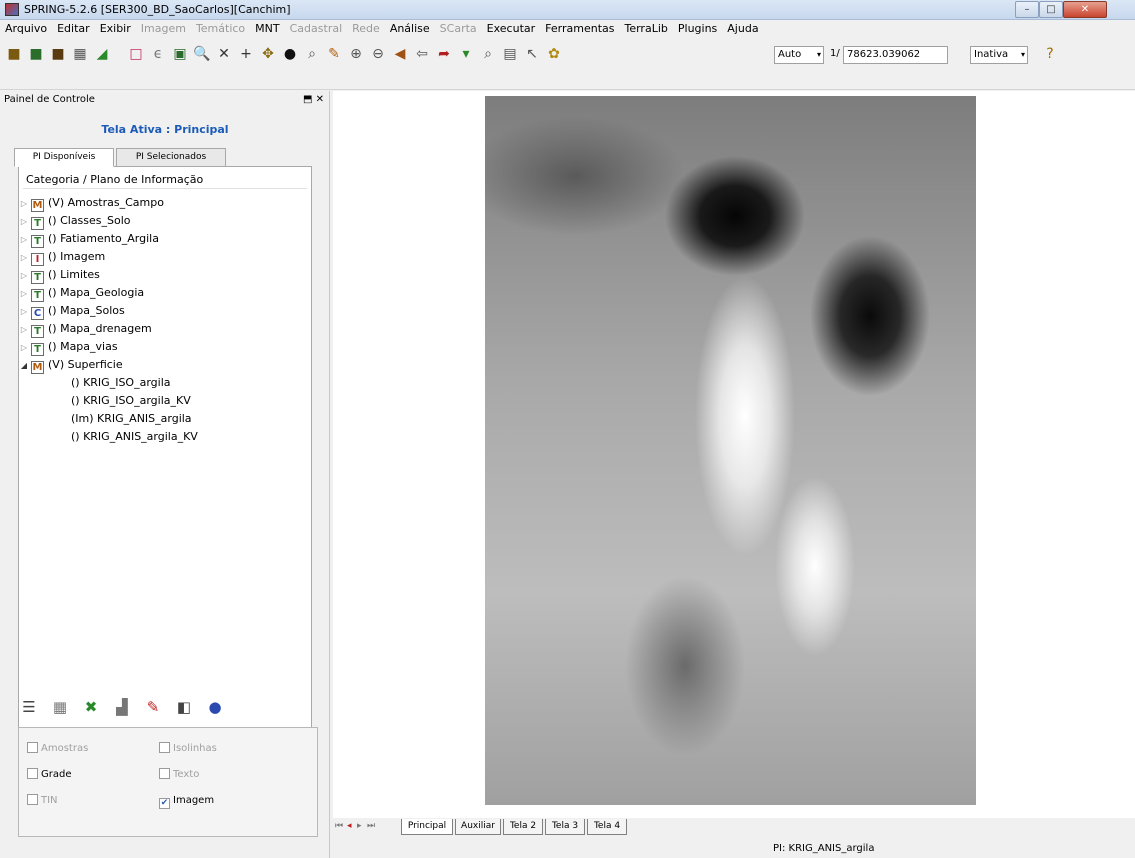 This screenshot has width=1135, height=858. What do you see at coordinates (371, 826) in the screenshot?
I see `last-tab-icon: ⏭` at bounding box center [371, 826].